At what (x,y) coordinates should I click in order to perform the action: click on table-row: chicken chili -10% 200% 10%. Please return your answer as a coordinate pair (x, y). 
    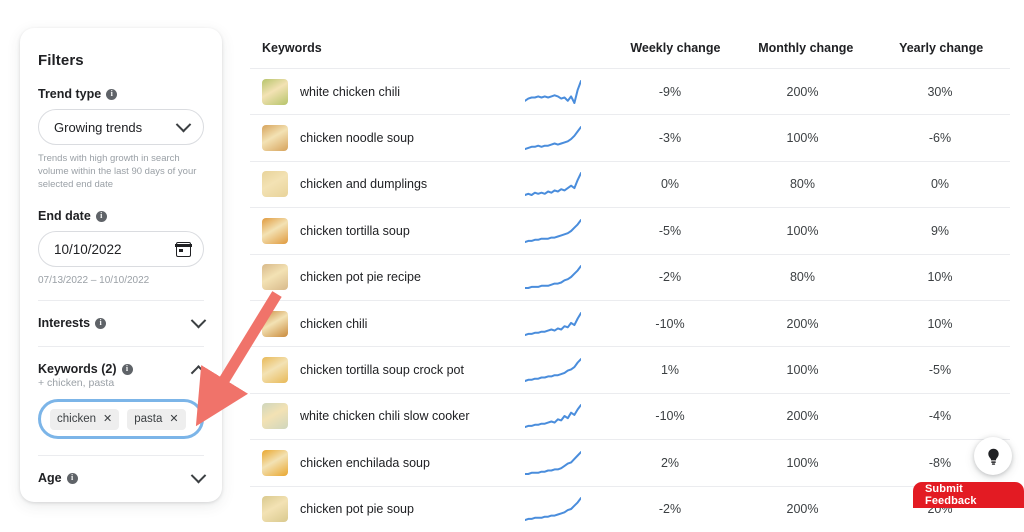
    Looking at the image, I should click on (630, 322).